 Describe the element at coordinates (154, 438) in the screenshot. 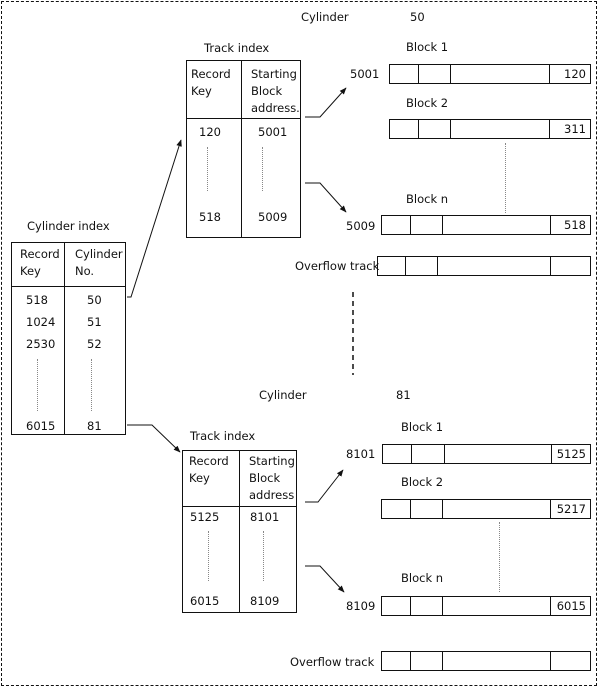

I see `arrow-cyl81-to-track-index` at that location.